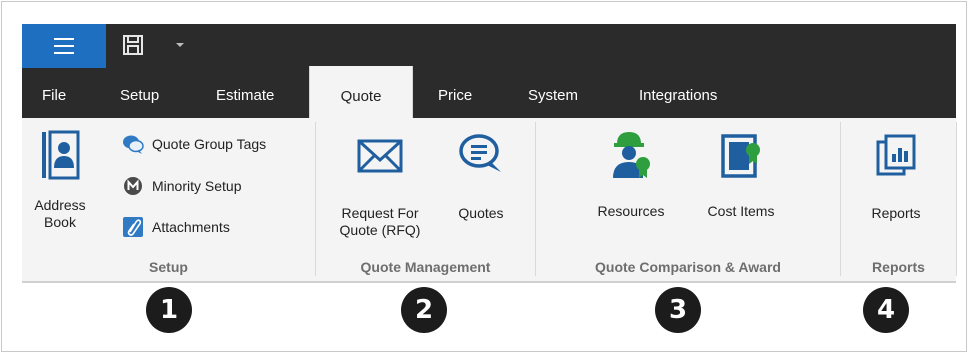 Image resolution: width=969 pixels, height=354 pixels. I want to click on quotes-label: Quotes, so click(481, 213).